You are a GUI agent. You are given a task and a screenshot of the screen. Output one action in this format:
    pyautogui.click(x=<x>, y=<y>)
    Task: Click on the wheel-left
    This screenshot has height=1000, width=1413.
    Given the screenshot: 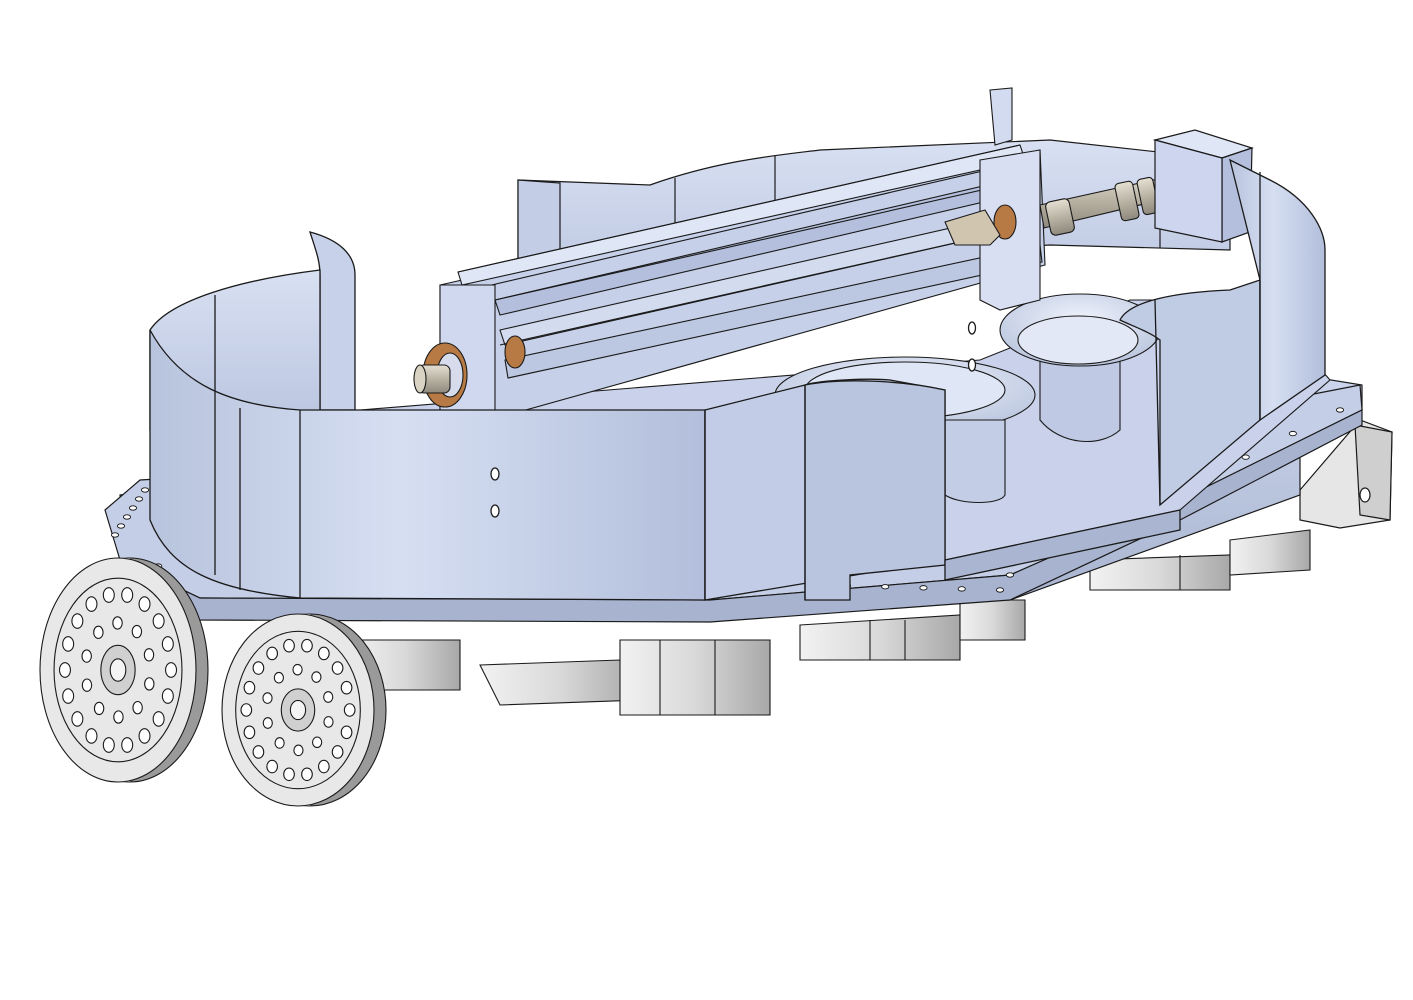 What is the action you would take?
    pyautogui.click(x=124, y=670)
    